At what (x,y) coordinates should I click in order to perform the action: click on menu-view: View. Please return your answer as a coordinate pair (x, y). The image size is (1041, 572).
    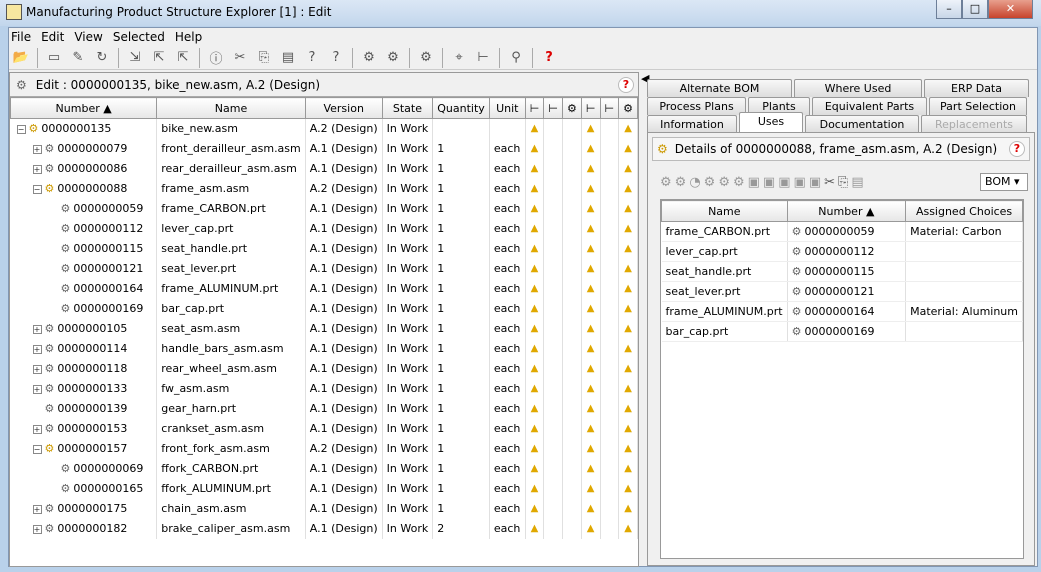
    Looking at the image, I should click on (88, 37).